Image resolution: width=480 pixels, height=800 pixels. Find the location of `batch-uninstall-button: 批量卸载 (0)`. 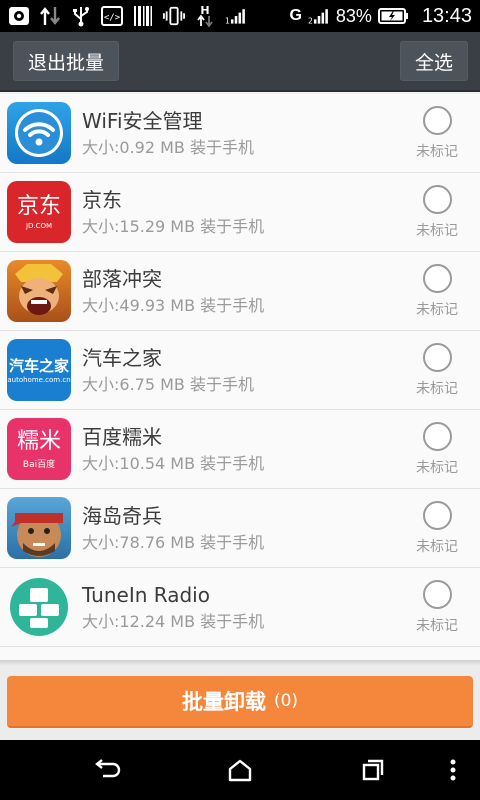

batch-uninstall-button: 批量卸载 (0) is located at coordinates (240, 702).